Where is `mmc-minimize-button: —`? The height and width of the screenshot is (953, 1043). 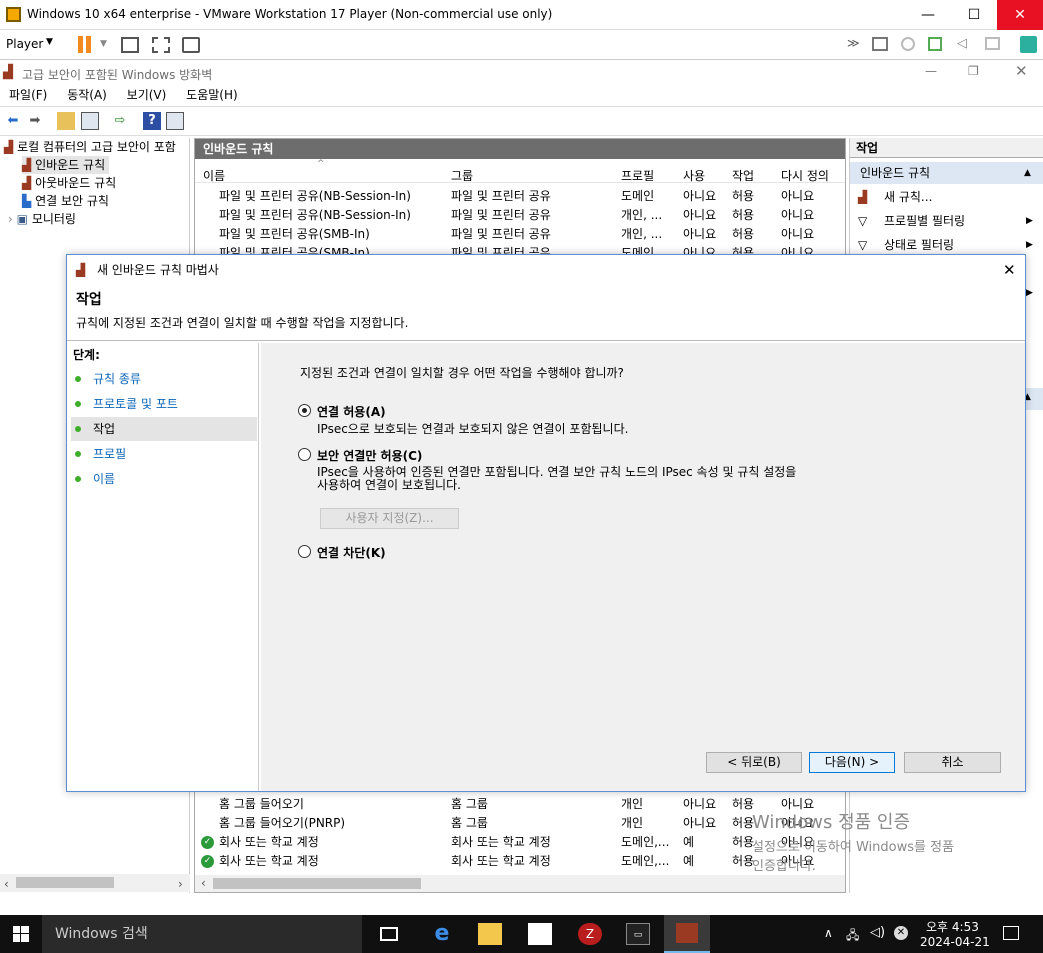
mmc-minimize-button: — is located at coordinates (931, 71).